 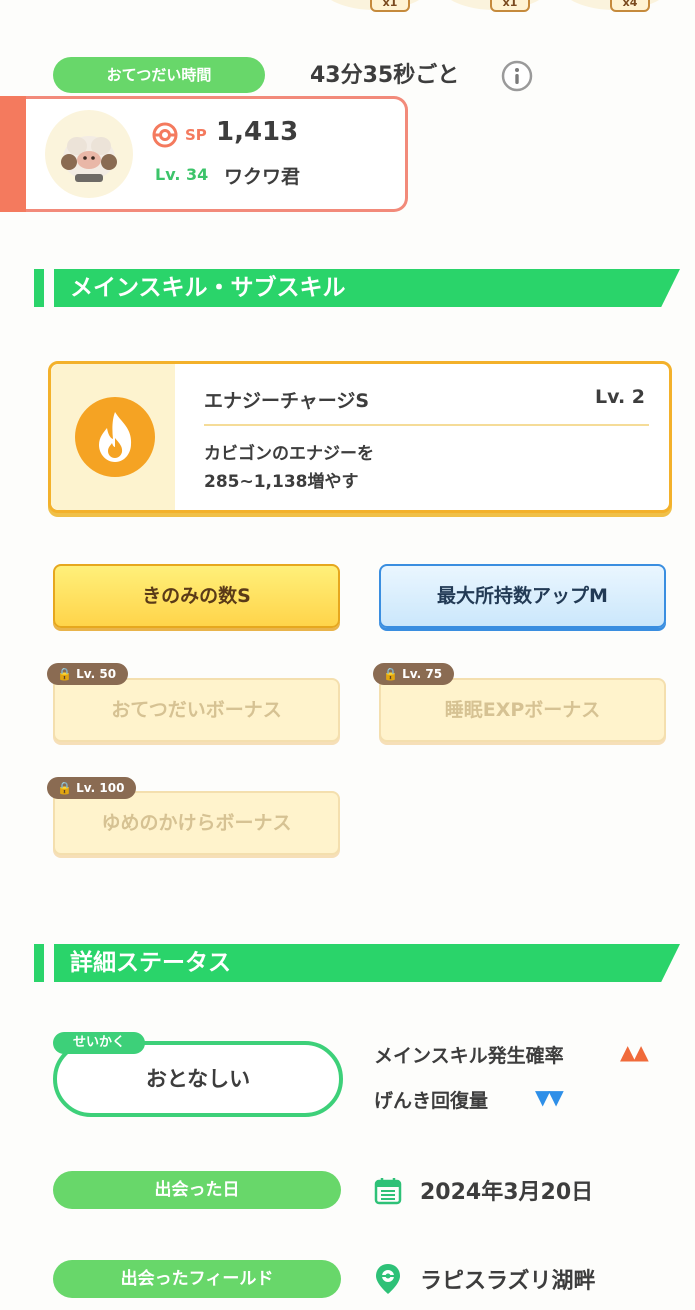 I want to click on nature-down-stat: げんき回復量, so click(x=431, y=1101).